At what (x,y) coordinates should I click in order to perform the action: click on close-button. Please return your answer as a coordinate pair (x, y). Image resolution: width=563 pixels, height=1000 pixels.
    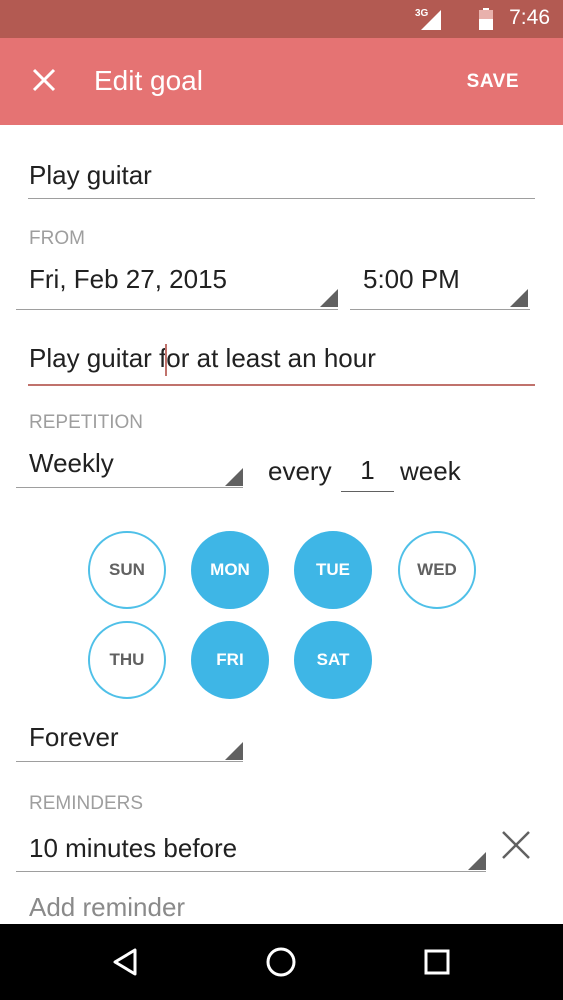
    Looking at the image, I should click on (44, 80).